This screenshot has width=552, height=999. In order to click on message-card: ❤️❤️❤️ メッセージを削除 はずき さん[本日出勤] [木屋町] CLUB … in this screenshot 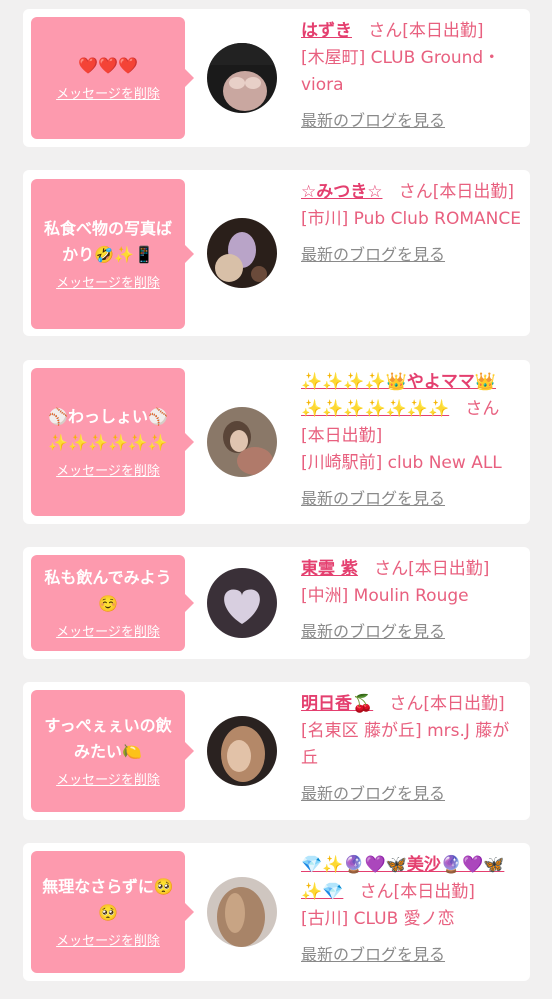, I will do `click(276, 78)`.